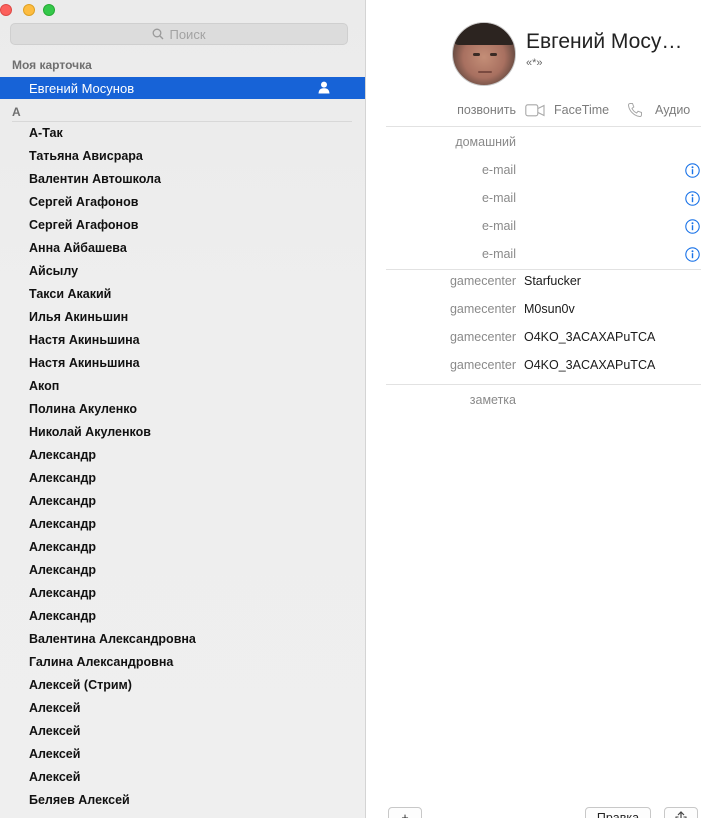 This screenshot has width=713, height=818. I want to click on share-button, so click(681, 812).